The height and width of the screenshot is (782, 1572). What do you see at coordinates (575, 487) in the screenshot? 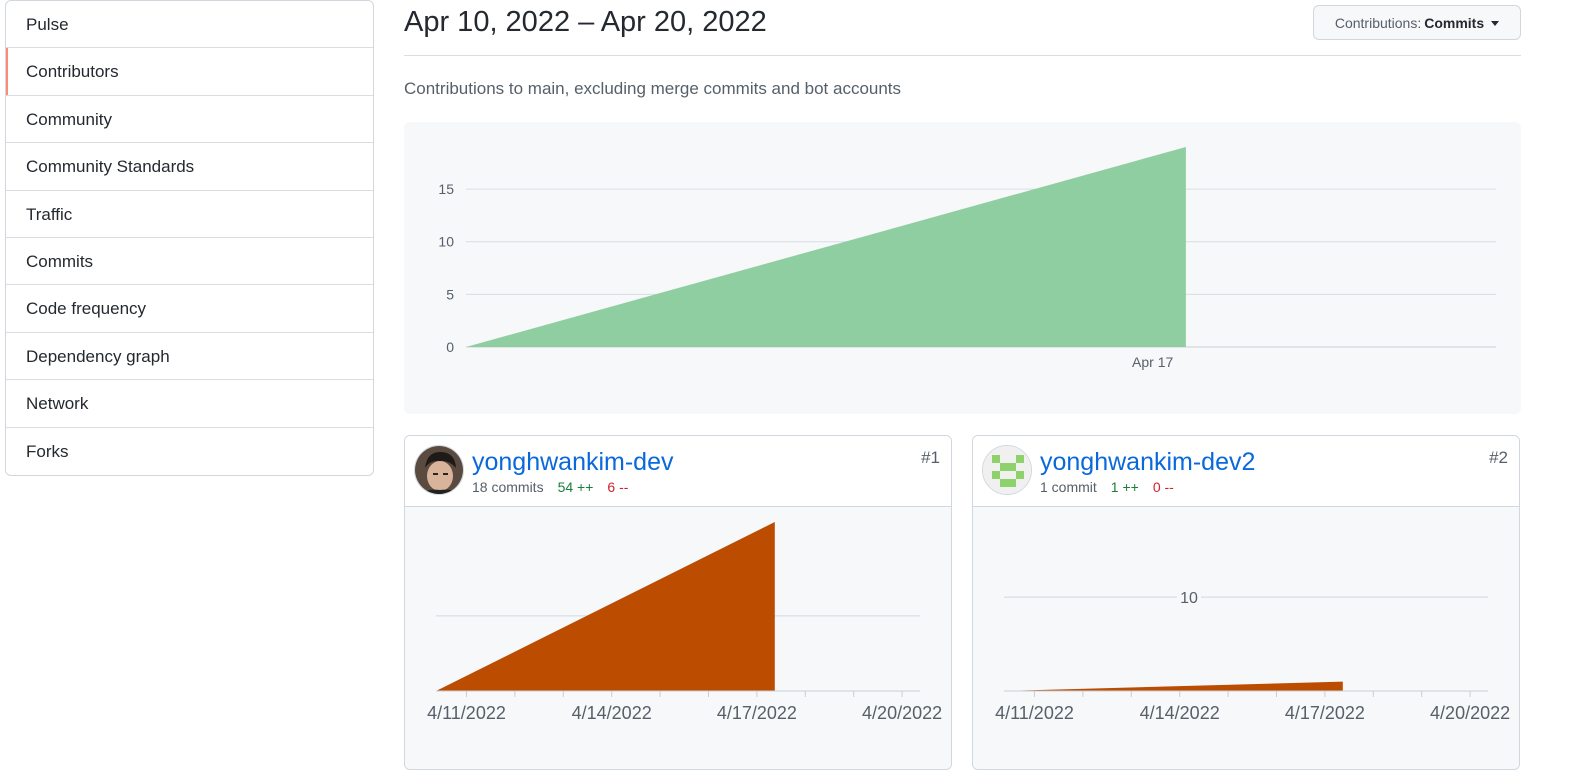
I see `additions-count: 54 ++` at bounding box center [575, 487].